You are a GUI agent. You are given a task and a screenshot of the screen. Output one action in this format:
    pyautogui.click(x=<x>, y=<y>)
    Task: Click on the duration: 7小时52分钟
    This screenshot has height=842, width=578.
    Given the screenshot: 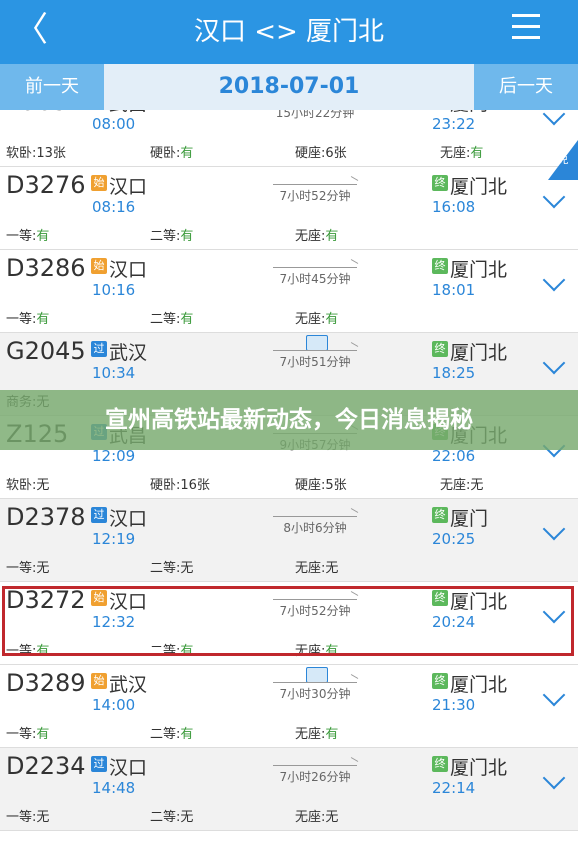 What is the action you would take?
    pyautogui.click(x=315, y=611)
    